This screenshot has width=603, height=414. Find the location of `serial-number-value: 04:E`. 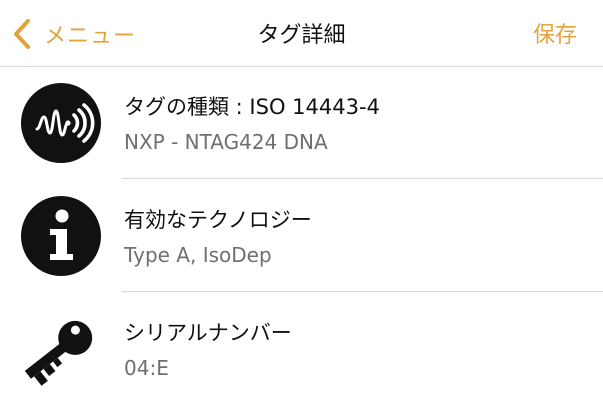

serial-number-value: 04:E is located at coordinates (146, 368).